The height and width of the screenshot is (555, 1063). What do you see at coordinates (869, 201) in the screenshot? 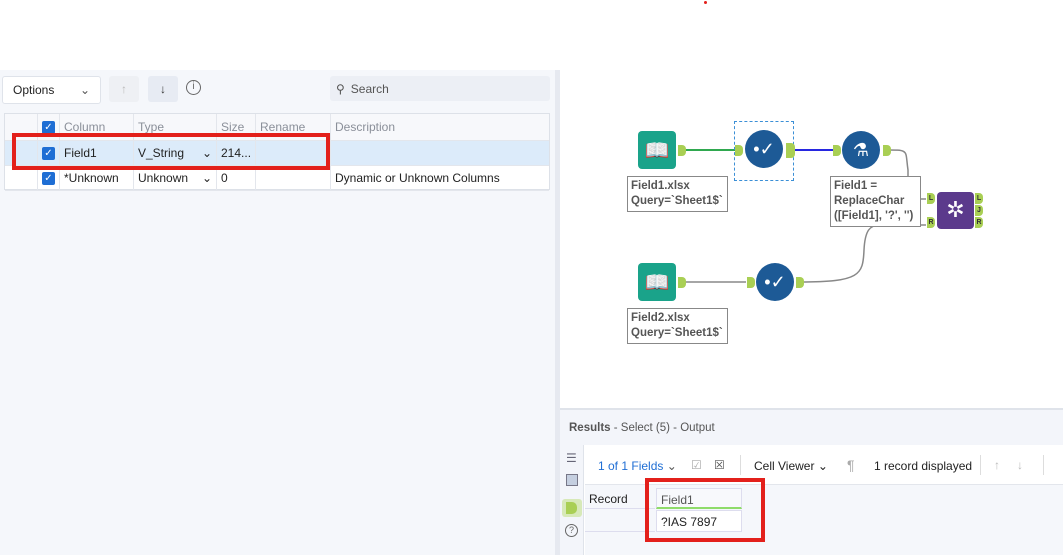
I see `annotation-line: ReplaceChar` at bounding box center [869, 201].